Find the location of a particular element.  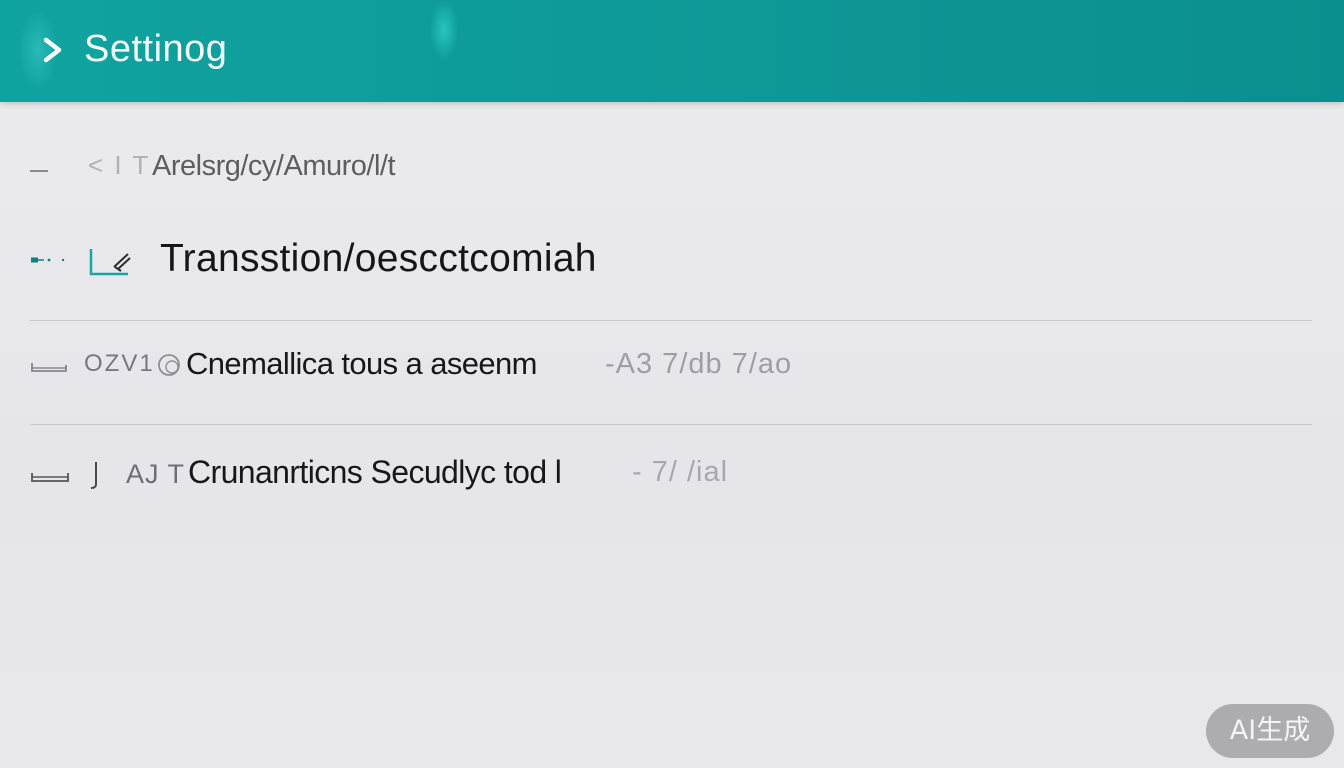

ring-icon is located at coordinates (169, 365).